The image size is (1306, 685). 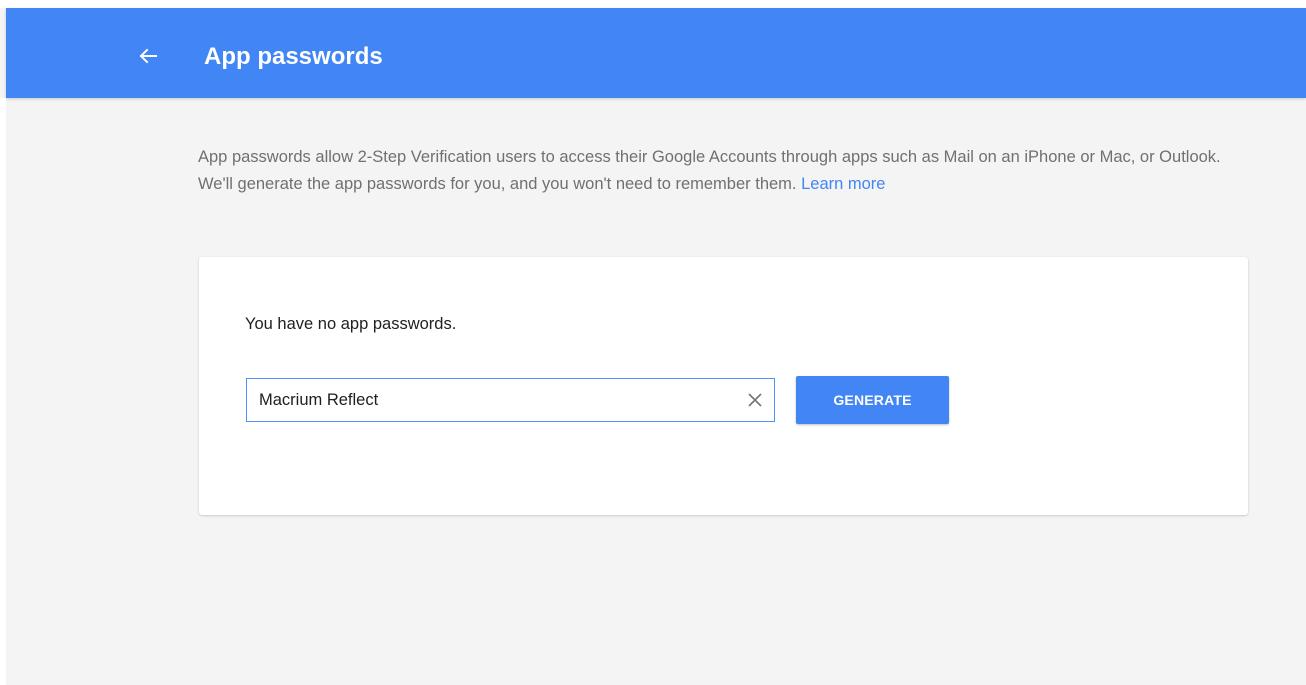 I want to click on learn-more-link: Learn more, so click(x=843, y=184).